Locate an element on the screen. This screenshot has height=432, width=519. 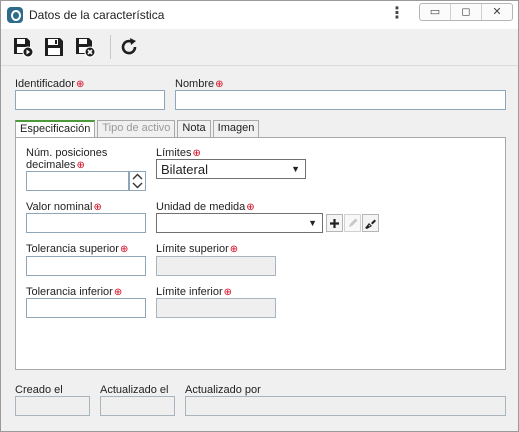
upper-limit-label: Límite superior⊕ is located at coordinates (197, 249).